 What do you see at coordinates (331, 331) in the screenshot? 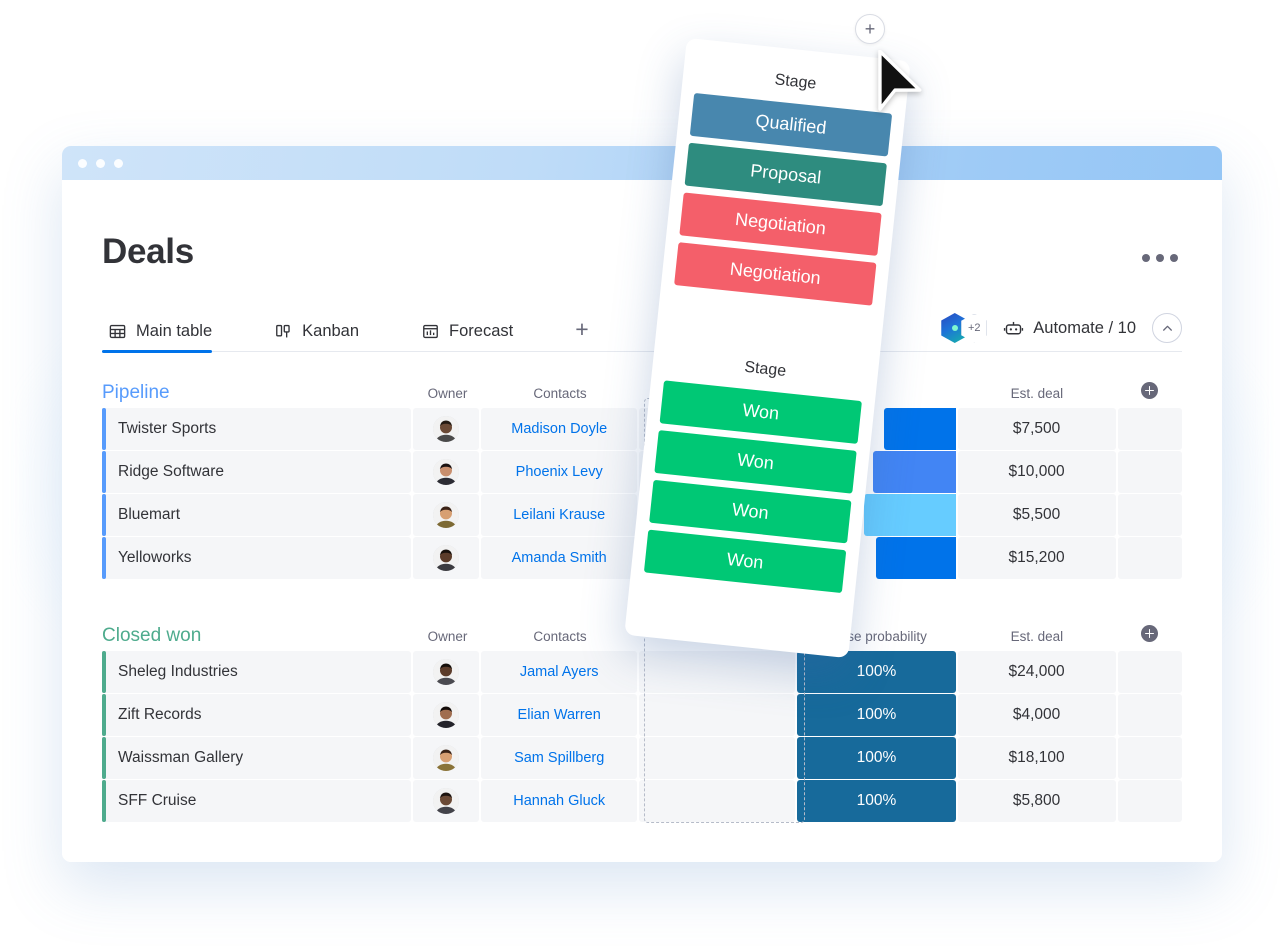
I see `tab-kanban-label: Kanban` at bounding box center [331, 331].